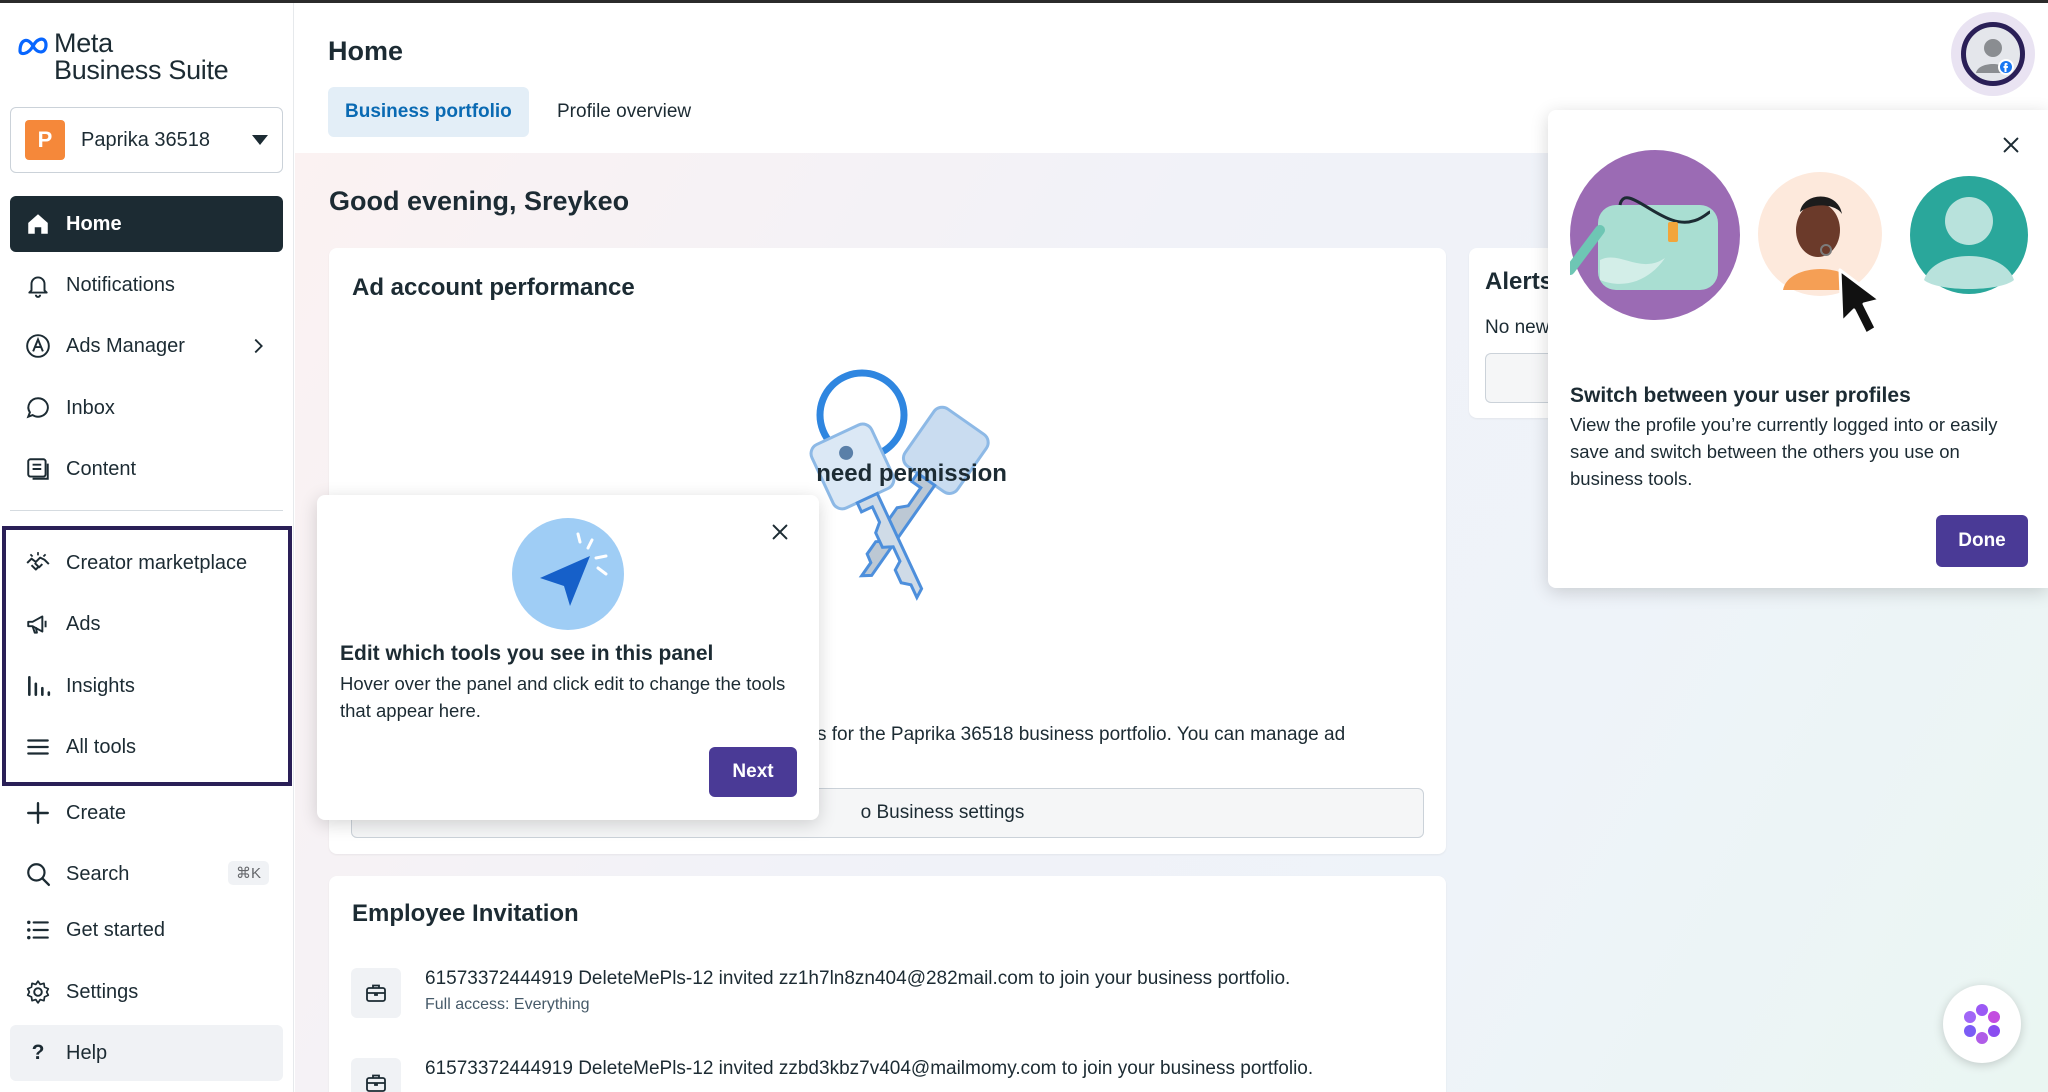  I want to click on sidebar-item-label: All tools, so click(101, 746).